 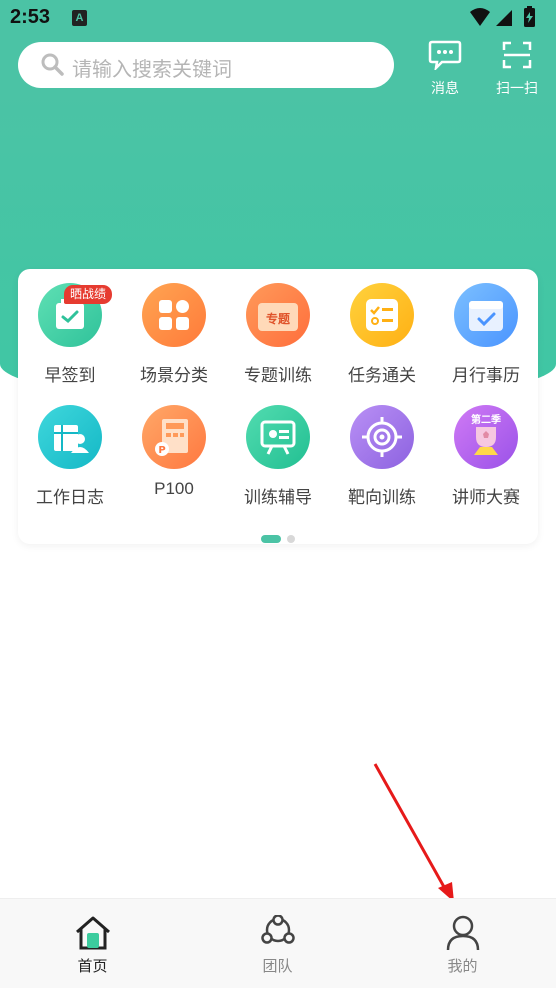 What do you see at coordinates (517, 57) in the screenshot?
I see `scan-icon` at bounding box center [517, 57].